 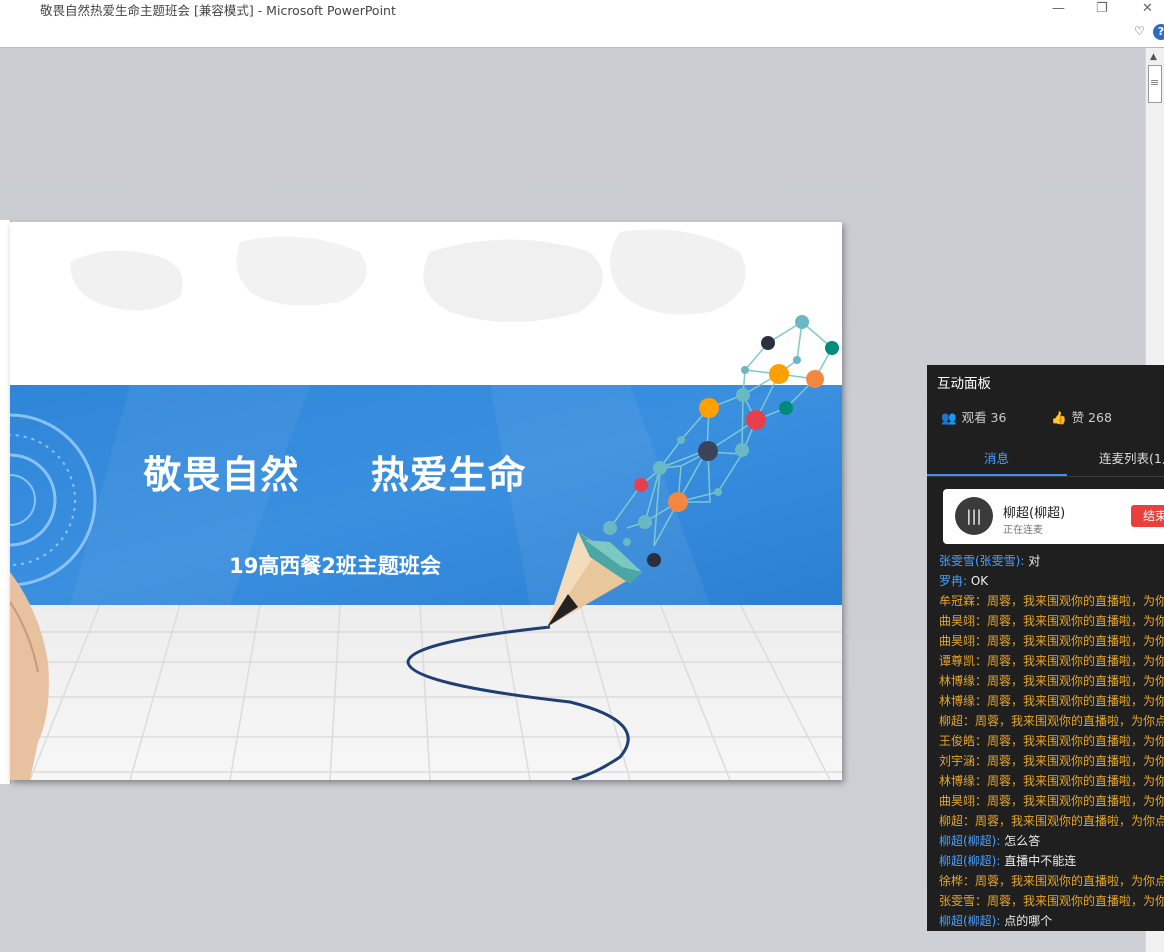 What do you see at coordinates (1051, 561) in the screenshot?
I see `message-item: 张雯雪(张雯雪): 对` at bounding box center [1051, 561].